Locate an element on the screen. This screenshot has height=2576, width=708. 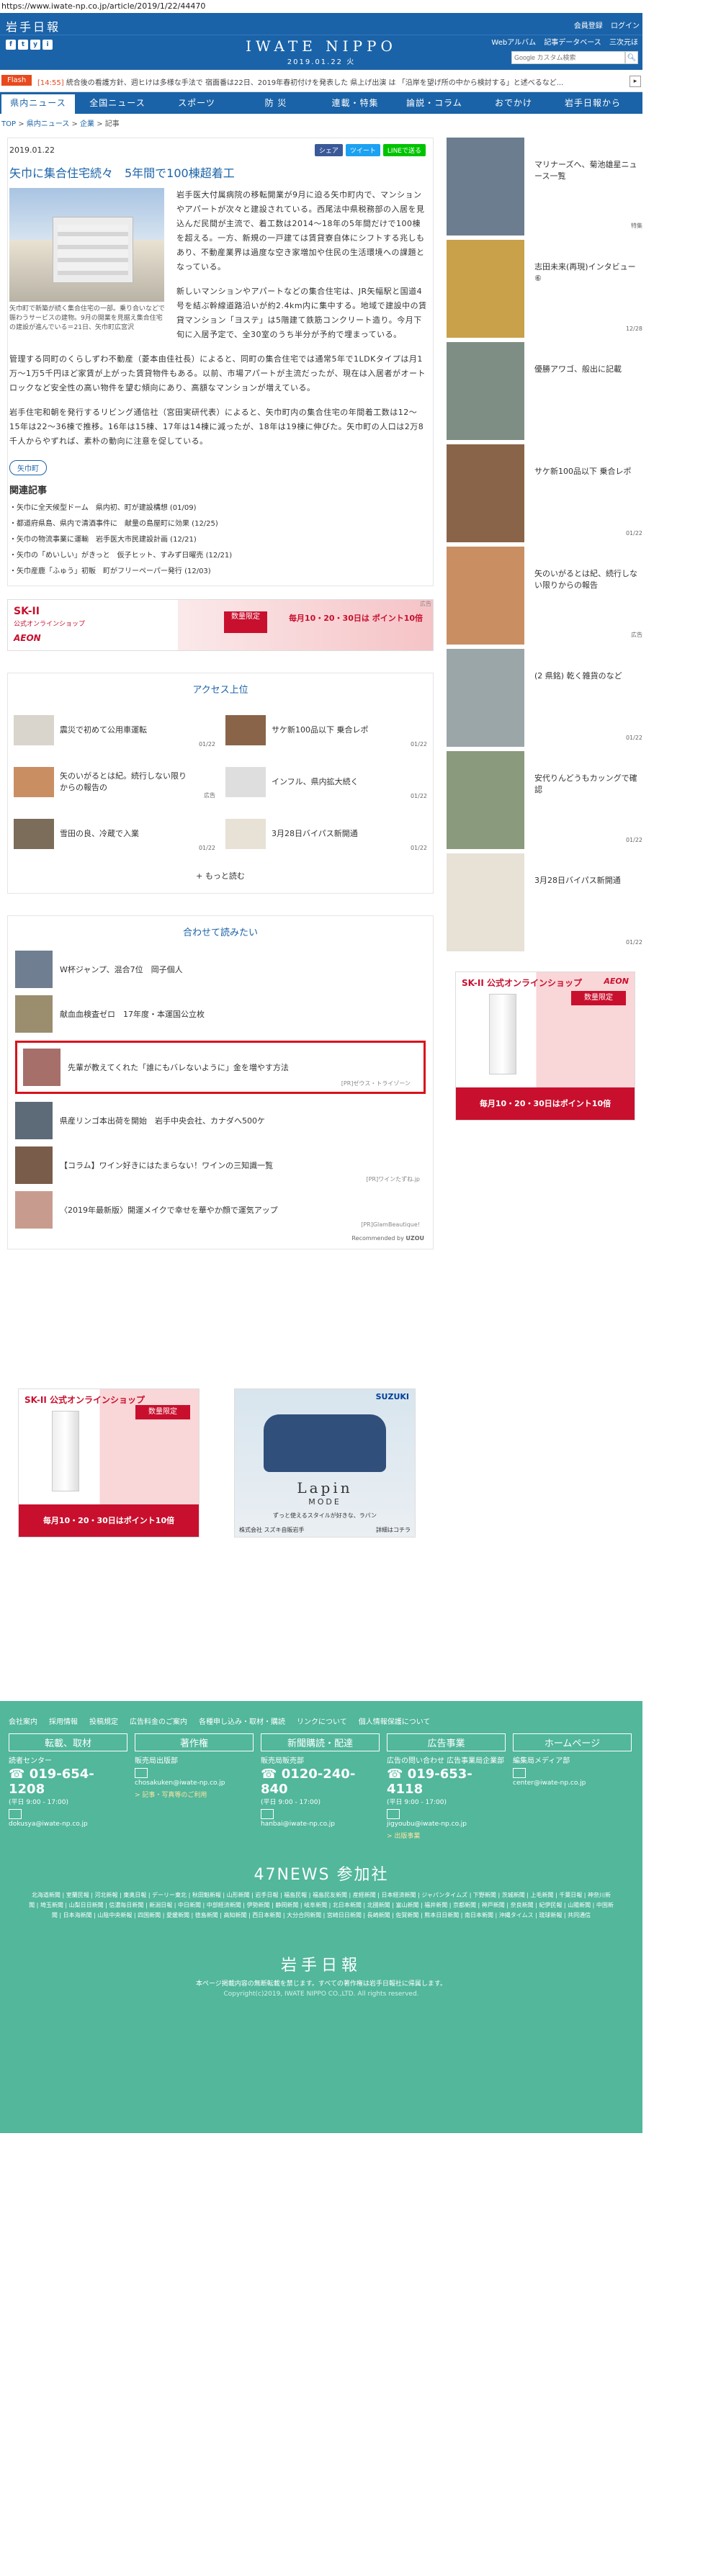
nav-item: 論説・コラム is located at coordinates (435, 103).